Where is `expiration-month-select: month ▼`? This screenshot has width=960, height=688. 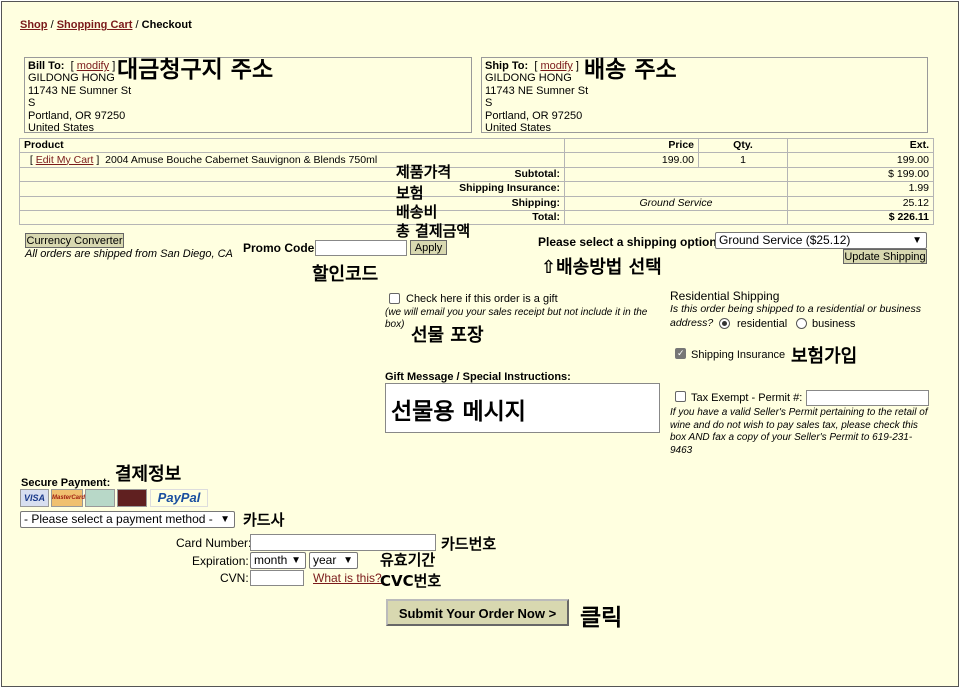
expiration-month-select: month ▼ is located at coordinates (278, 560).